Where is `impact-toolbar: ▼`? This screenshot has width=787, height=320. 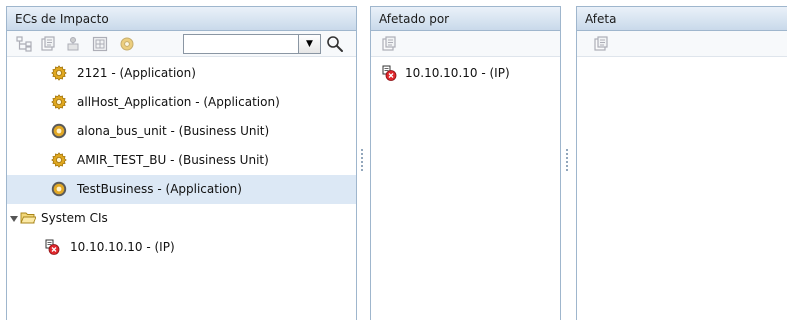 impact-toolbar: ▼ is located at coordinates (181, 44).